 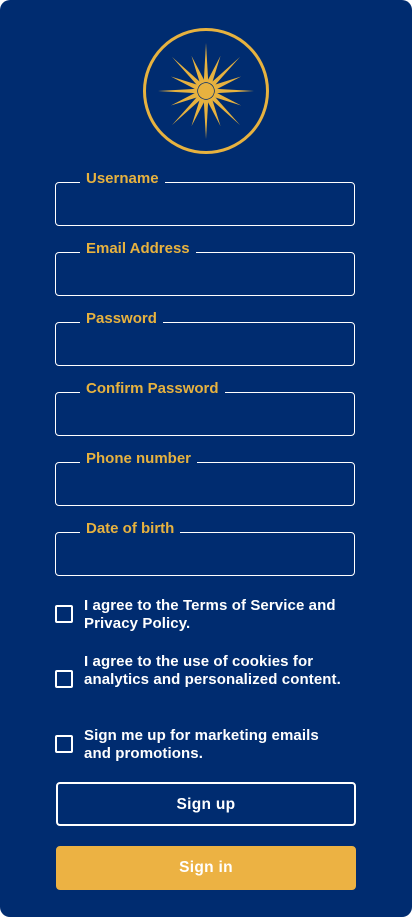 What do you see at coordinates (64, 744) in the screenshot?
I see `marketing-checkbox` at bounding box center [64, 744].